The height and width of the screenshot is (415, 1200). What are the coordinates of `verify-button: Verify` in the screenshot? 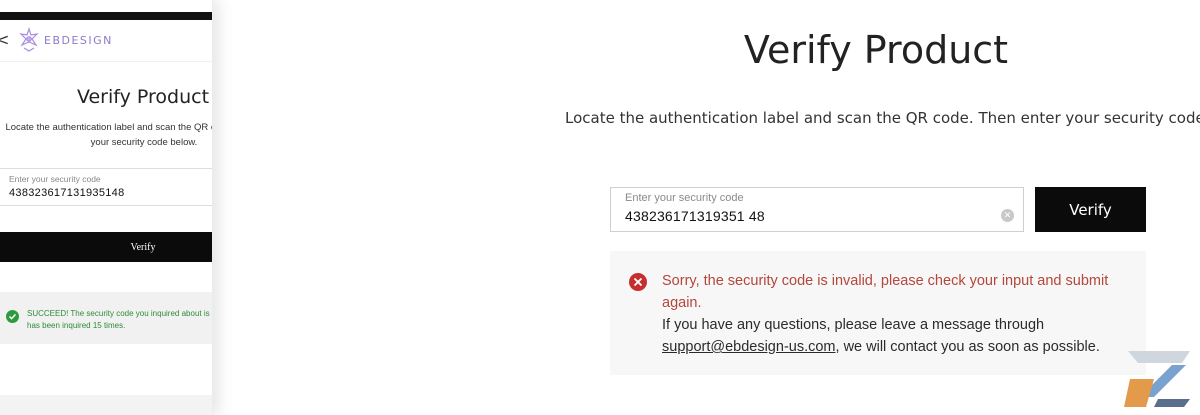 It's located at (1090, 209).